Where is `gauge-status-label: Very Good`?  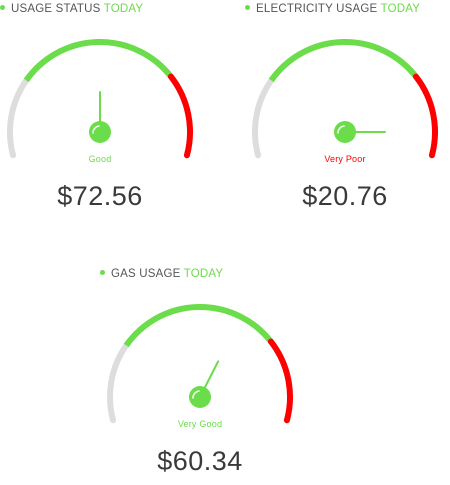 gauge-status-label: Very Good is located at coordinates (200, 424).